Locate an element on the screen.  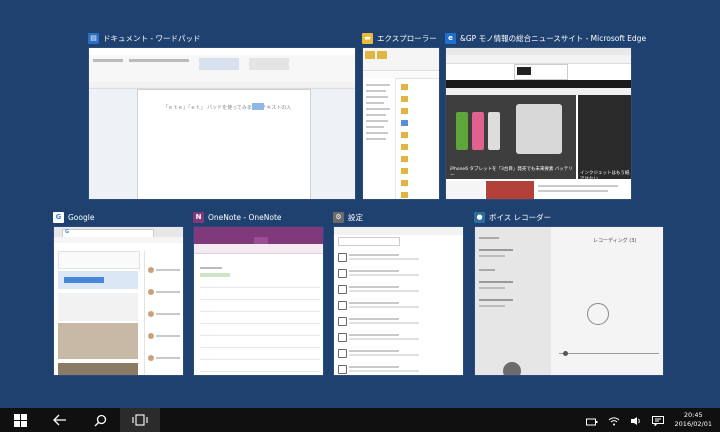
back-button is located at coordinates (60, 420).